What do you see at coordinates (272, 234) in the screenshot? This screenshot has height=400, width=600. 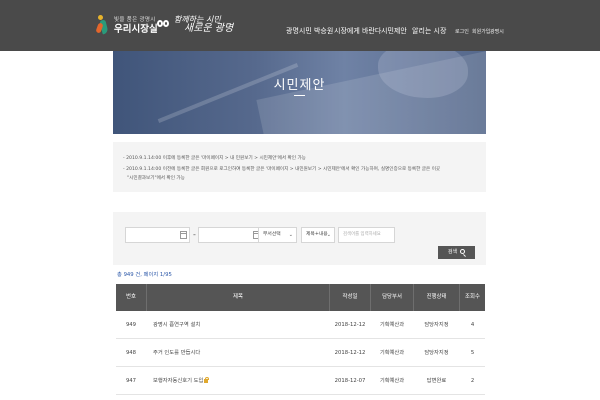 I see `dept-select-value: 부서선택` at bounding box center [272, 234].